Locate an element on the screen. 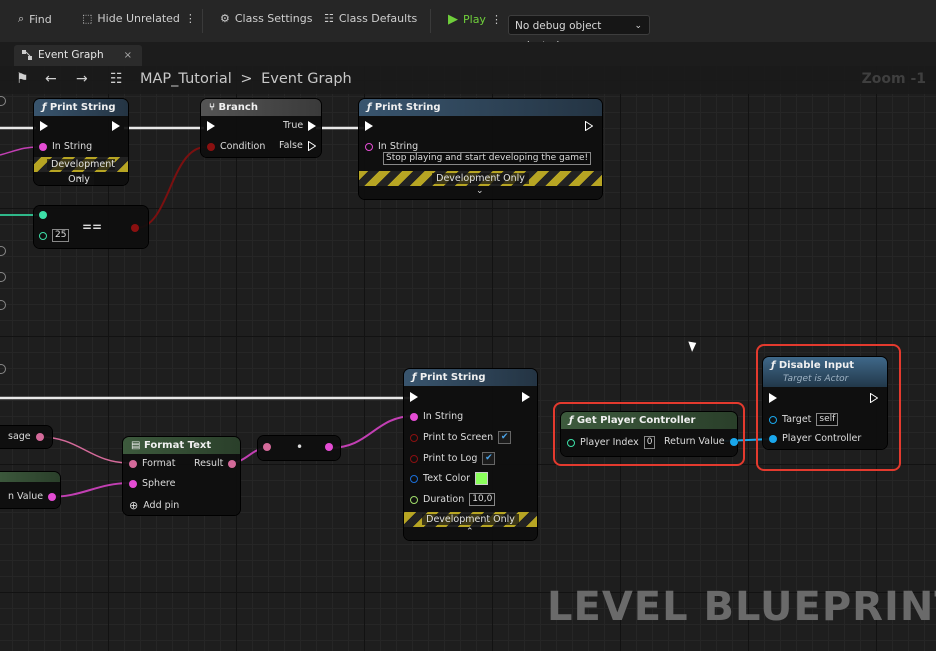  level-blueprint-watermark: LEVEL BLUEPRINT is located at coordinates (741, 607).